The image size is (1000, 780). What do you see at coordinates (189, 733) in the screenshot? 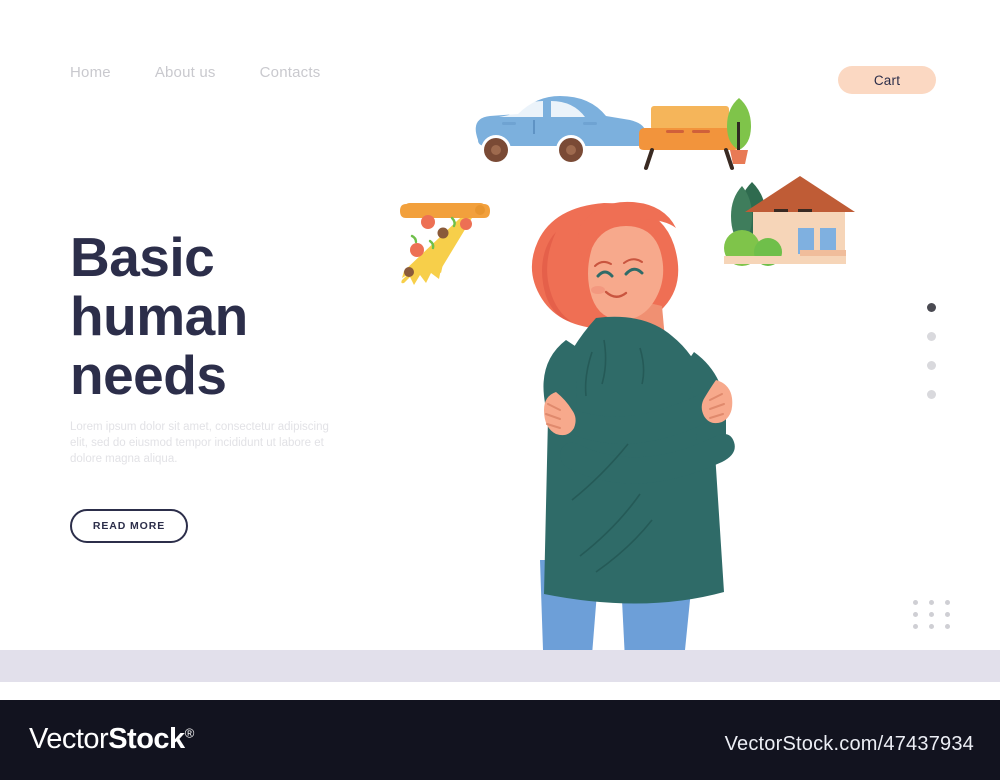
I see `registered-trademark-icon: ®` at bounding box center [189, 733].